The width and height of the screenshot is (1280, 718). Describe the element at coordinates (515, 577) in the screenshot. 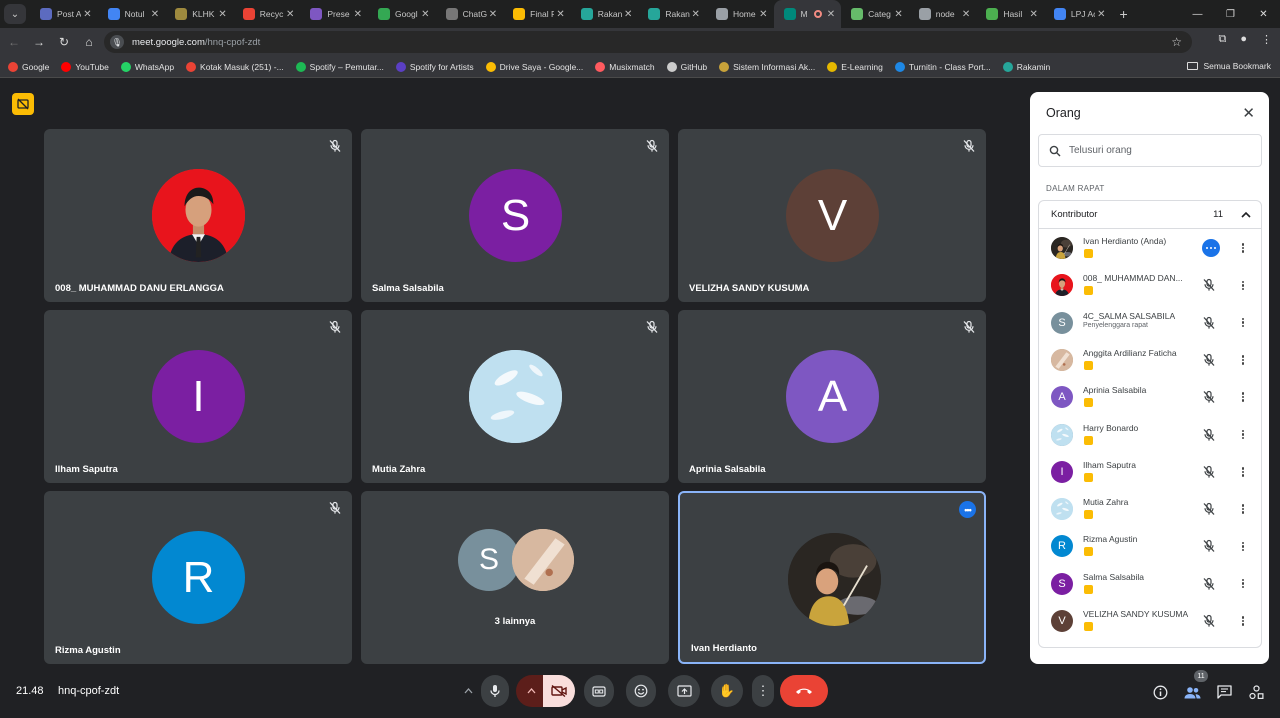

I see `participant-tile: S 3 lainnya` at that location.